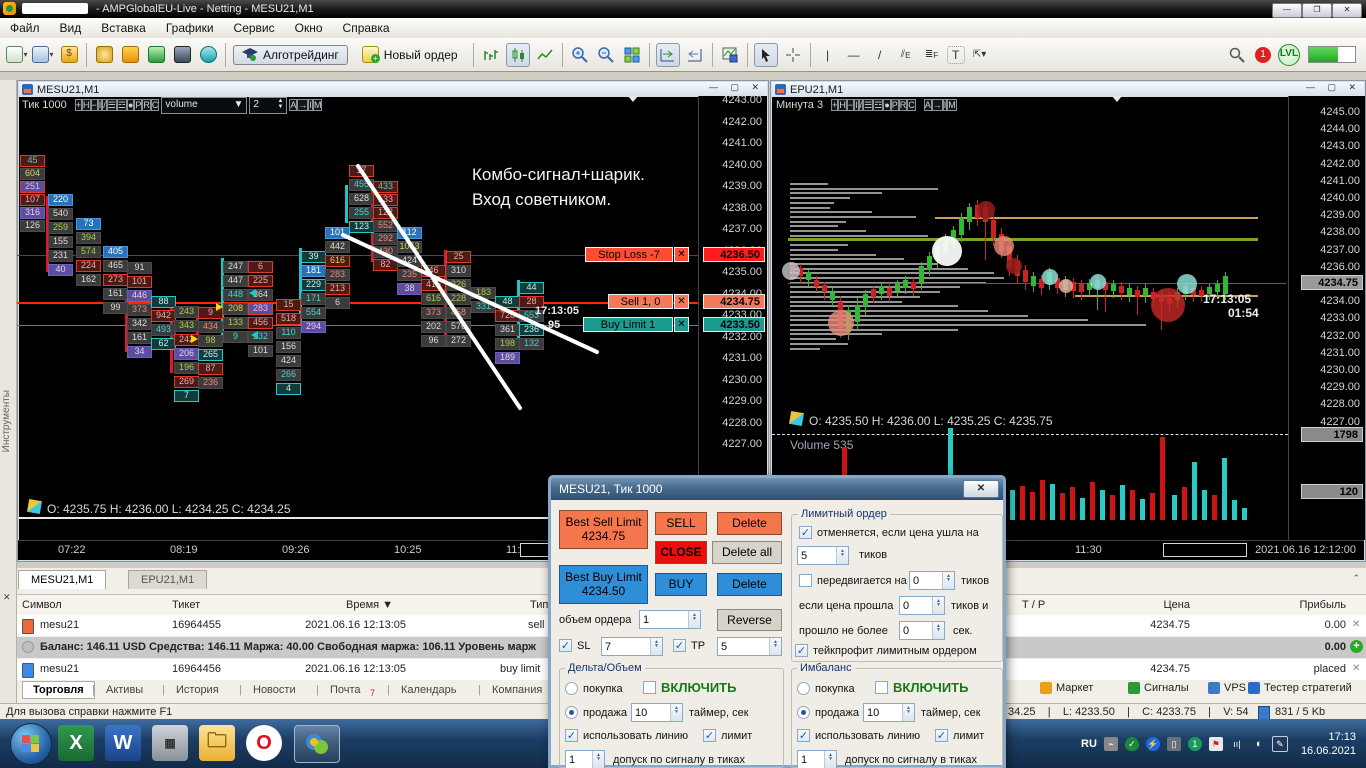 Image resolution: width=1366 pixels, height=768 pixels. I want to click on tp-checkbox: ✓, so click(679, 645).